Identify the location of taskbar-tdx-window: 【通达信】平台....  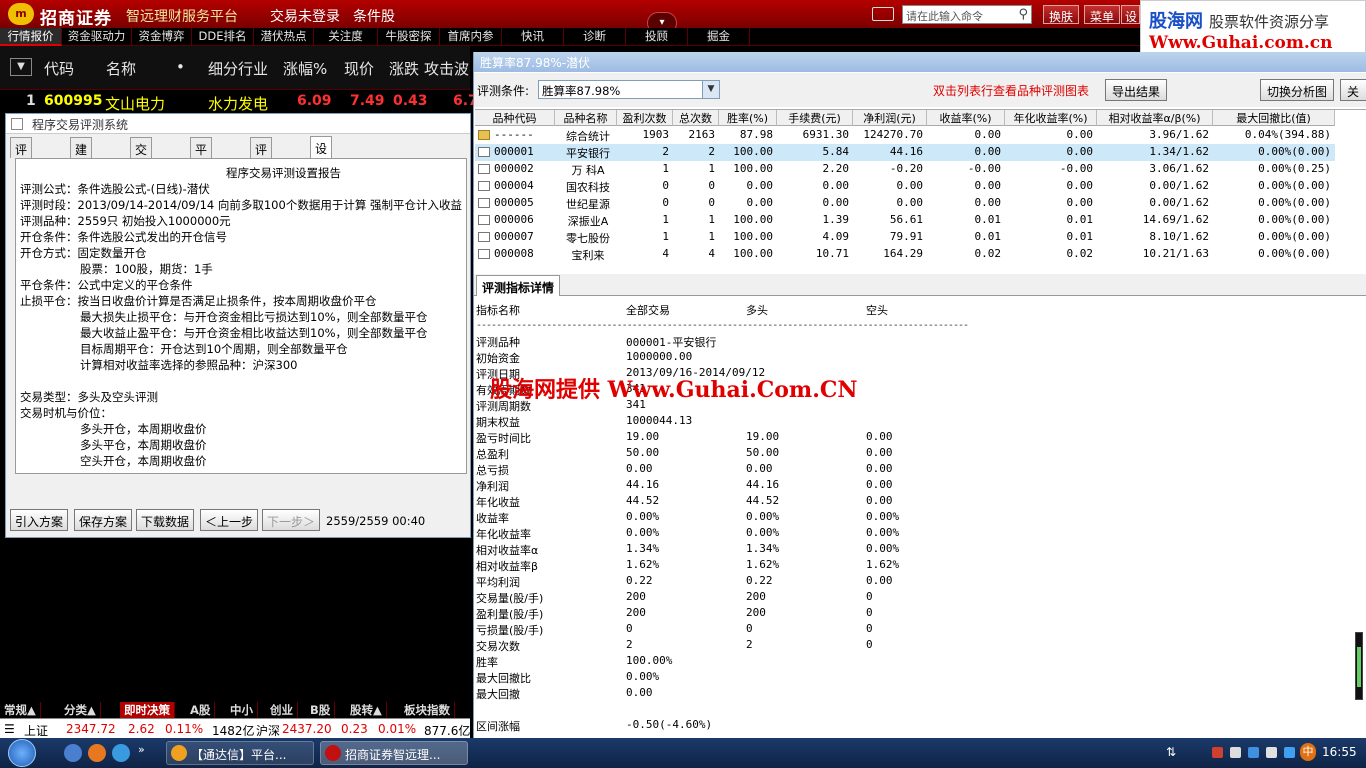
(240, 753).